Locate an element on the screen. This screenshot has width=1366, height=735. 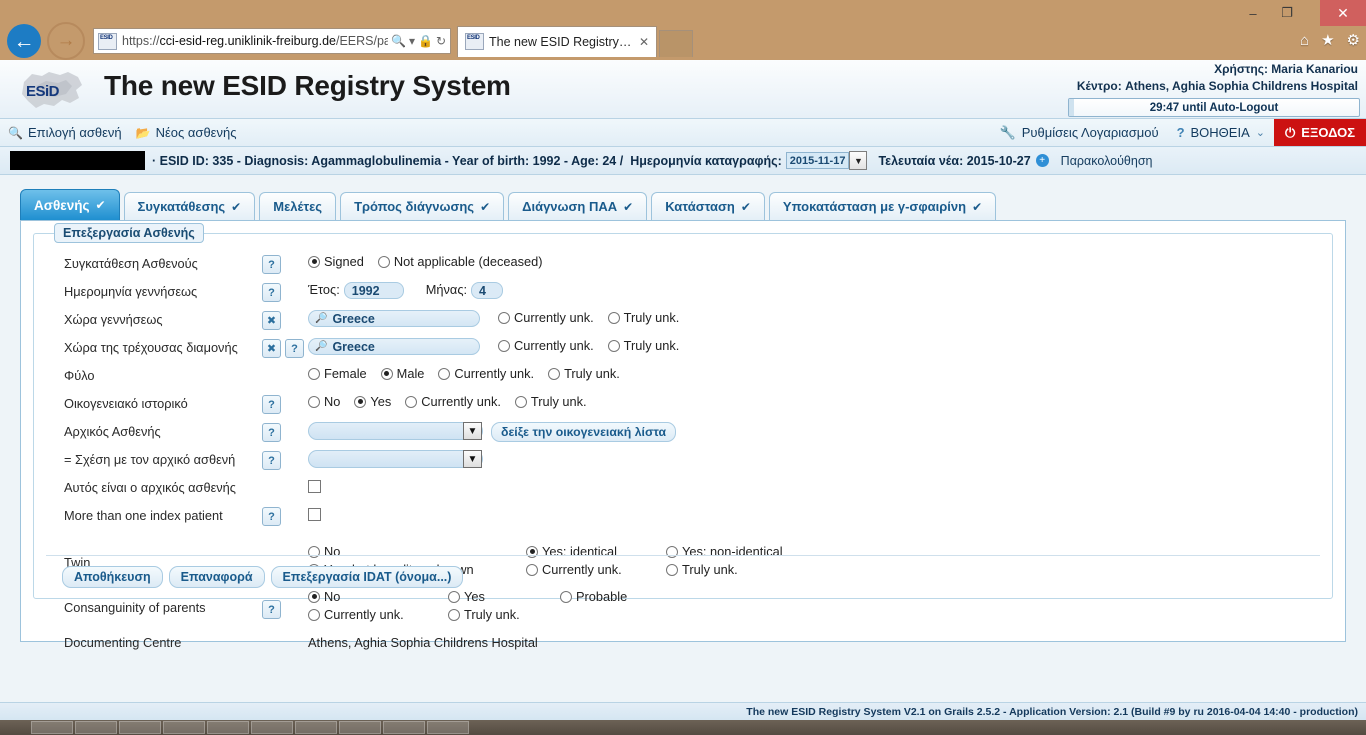
tab-tropos-diagnosis: Τρόπος διάγνωσης ✔ is located at coordinates (422, 206).